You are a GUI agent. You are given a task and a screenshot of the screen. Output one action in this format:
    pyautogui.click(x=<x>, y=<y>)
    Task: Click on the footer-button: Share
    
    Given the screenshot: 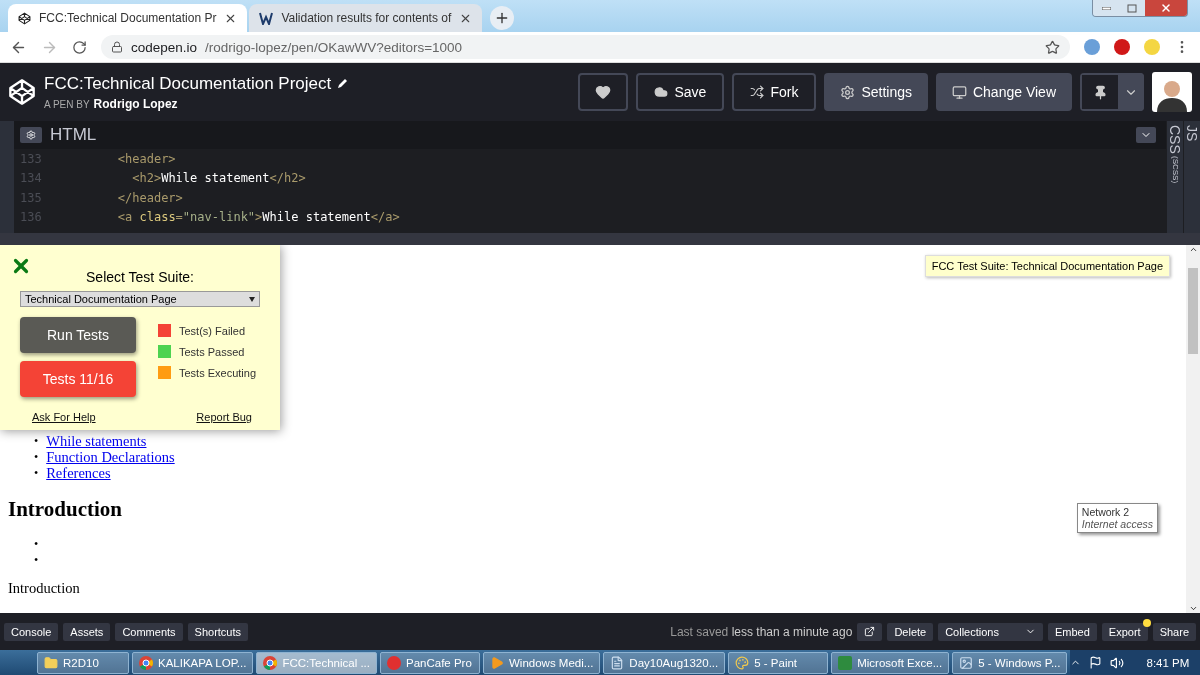 What is the action you would take?
    pyautogui.click(x=1174, y=631)
    